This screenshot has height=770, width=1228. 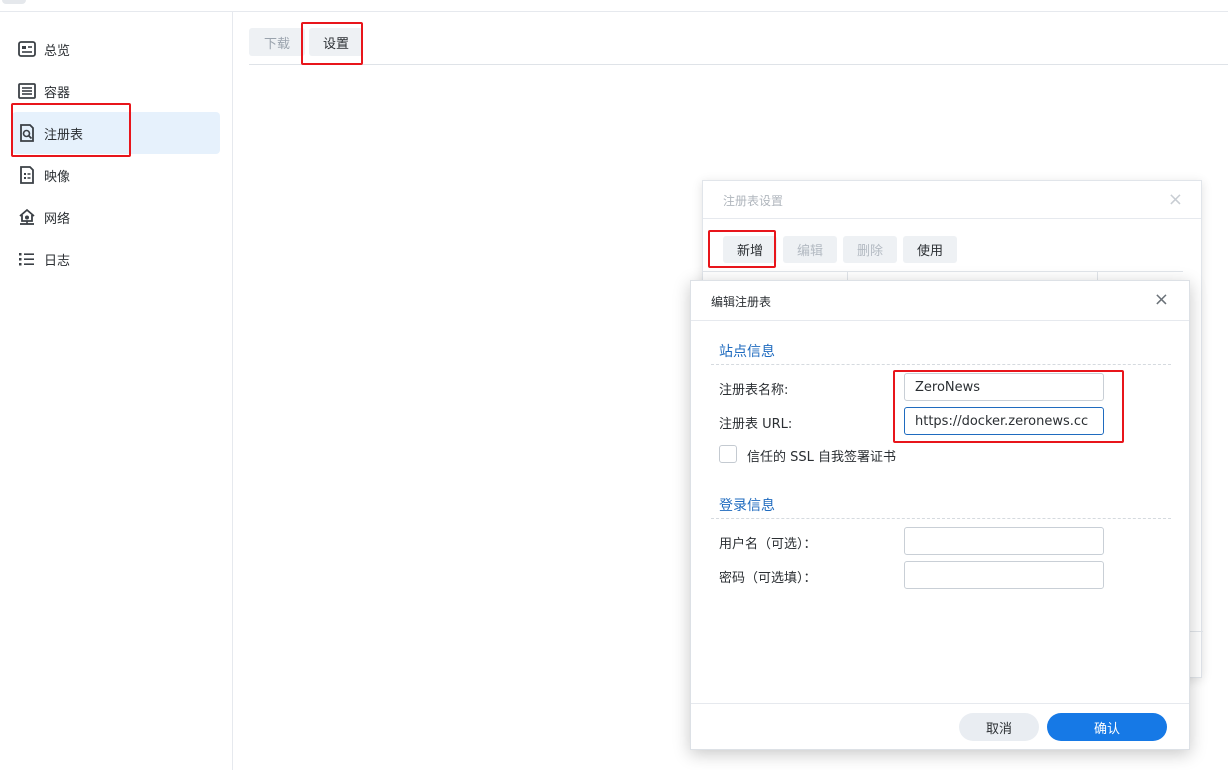 What do you see at coordinates (822, 457) in the screenshot?
I see `trust-ssl-label: 信任的 SSL 自我签署证书` at bounding box center [822, 457].